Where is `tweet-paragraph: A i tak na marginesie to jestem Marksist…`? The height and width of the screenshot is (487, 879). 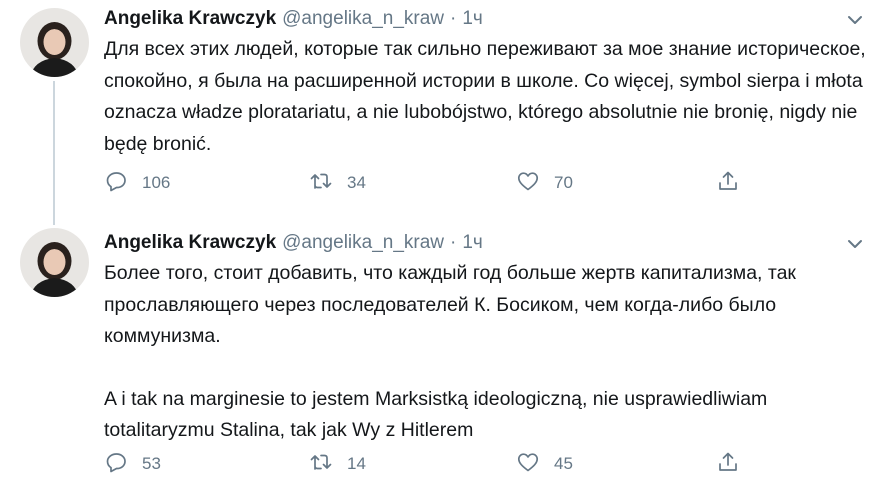 tweet-paragraph: A i tak na marginesie to jestem Marksist… is located at coordinates (436, 414).